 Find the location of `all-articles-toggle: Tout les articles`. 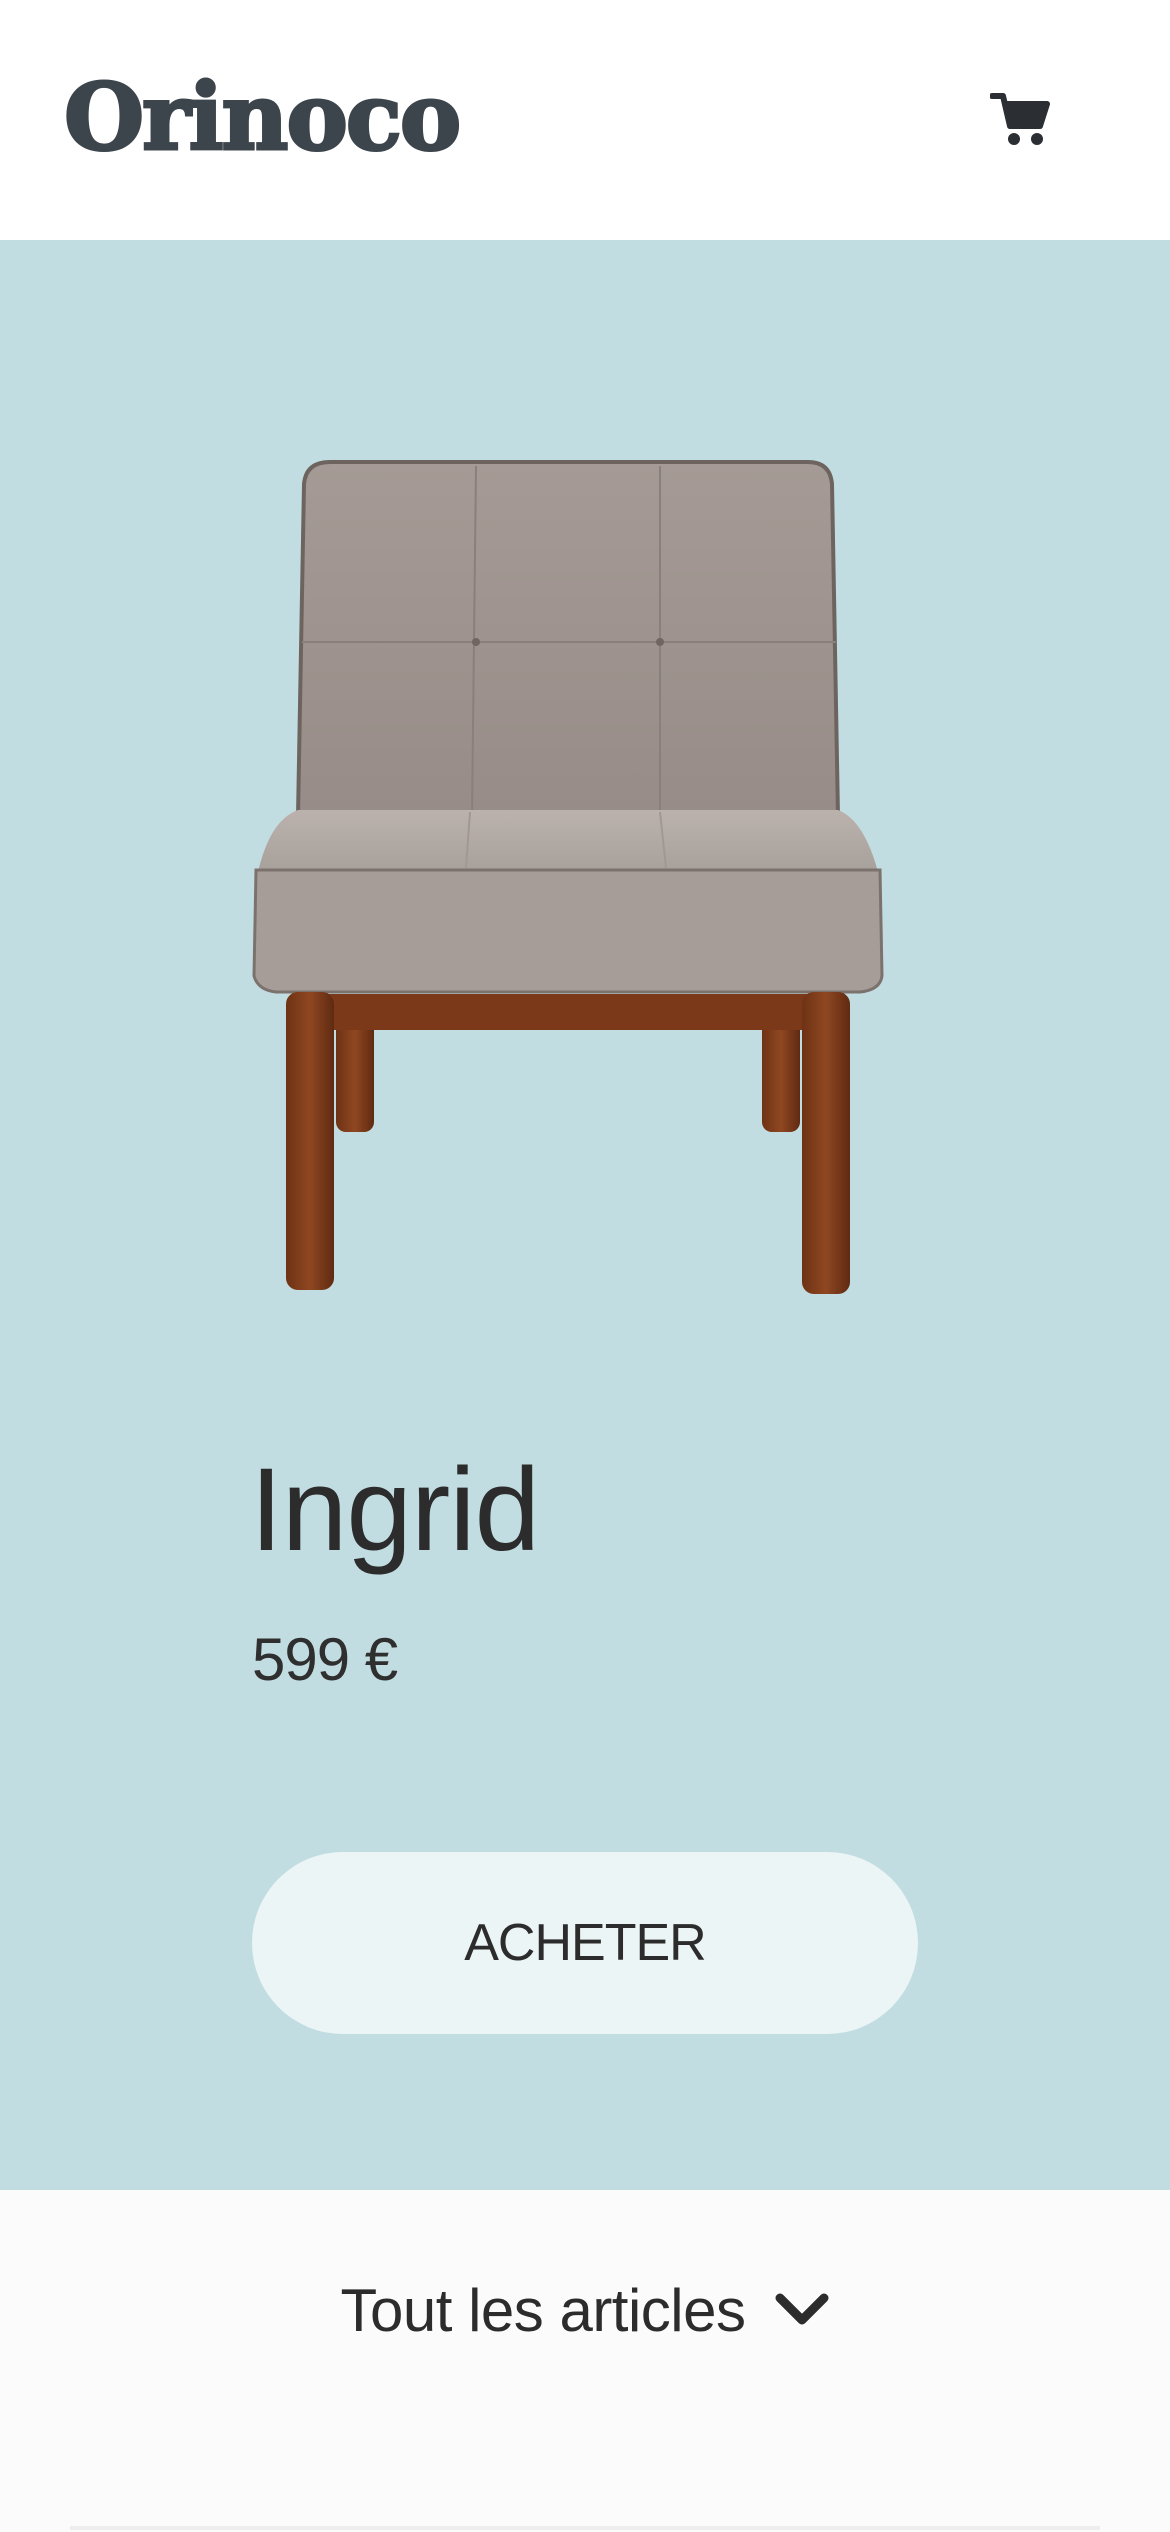

all-articles-toggle: Tout les articles is located at coordinates (585, 2310).